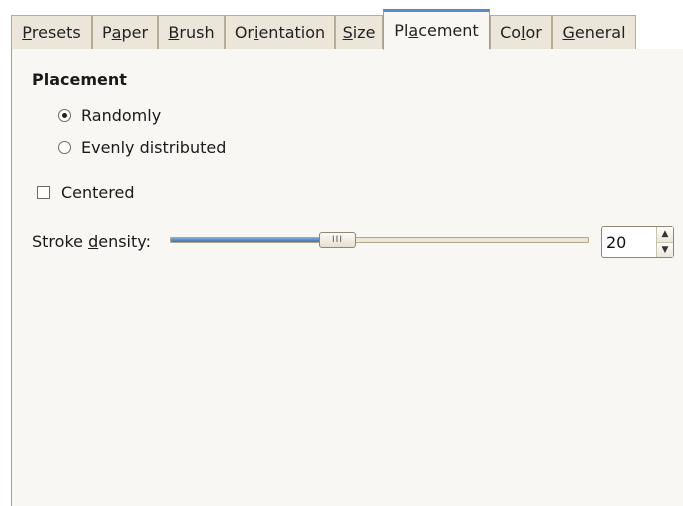 Image resolution: width=683 pixels, height=506 pixels. What do you see at coordinates (665, 249) in the screenshot?
I see `spin-down-icon: ▼` at bounding box center [665, 249].